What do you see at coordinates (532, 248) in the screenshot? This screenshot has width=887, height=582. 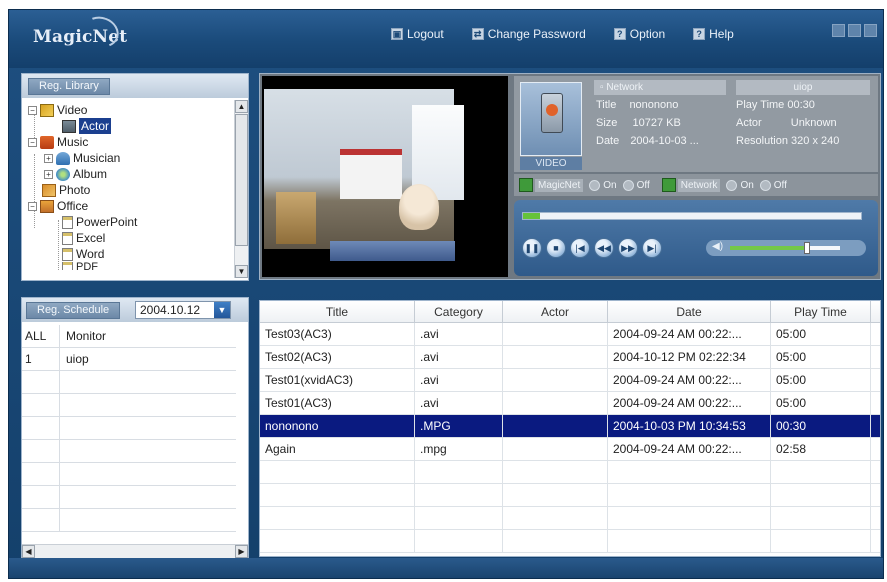 I see `play-pause-button: ❚❚` at bounding box center [532, 248].